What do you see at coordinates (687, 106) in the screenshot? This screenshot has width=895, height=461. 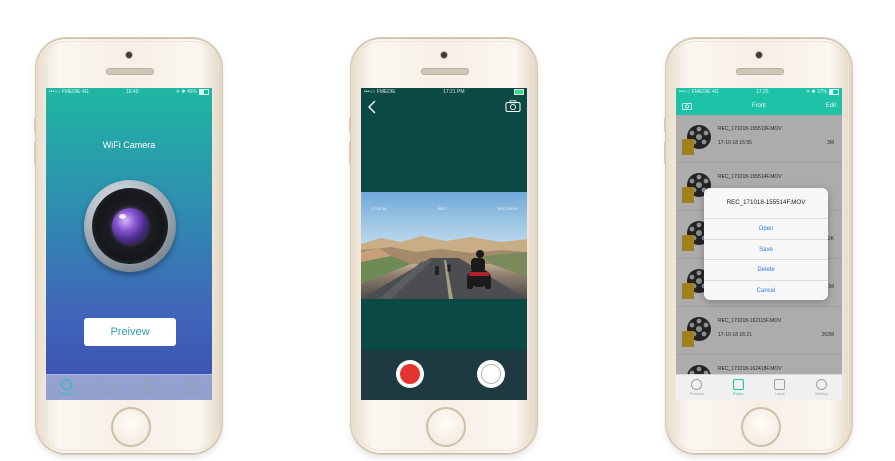 I see `camera-icon` at bounding box center [687, 106].